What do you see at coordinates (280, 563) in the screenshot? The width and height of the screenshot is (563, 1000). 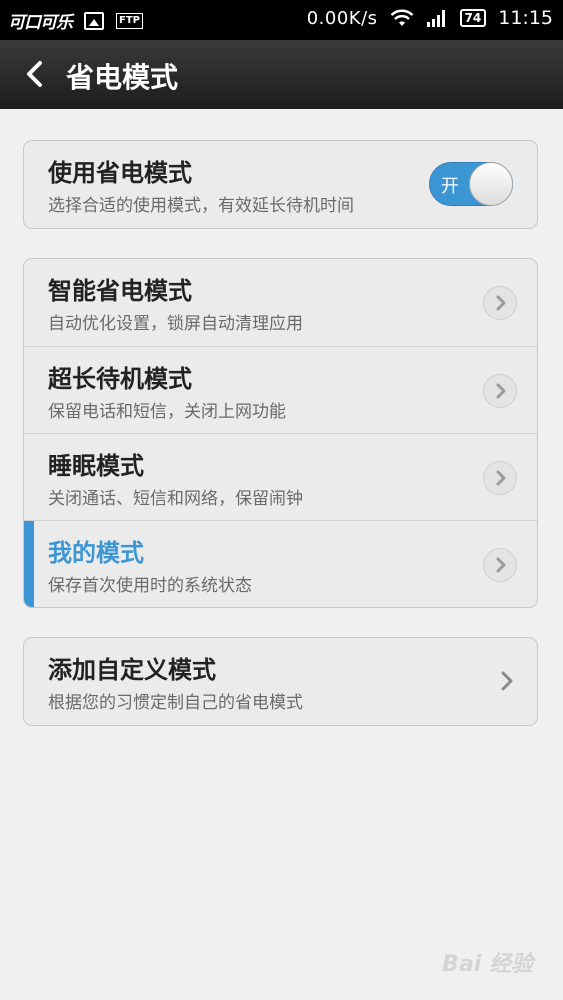 I see `mode-row-my-mode: 我的模式 保存首次使用时的系统状态` at bounding box center [280, 563].